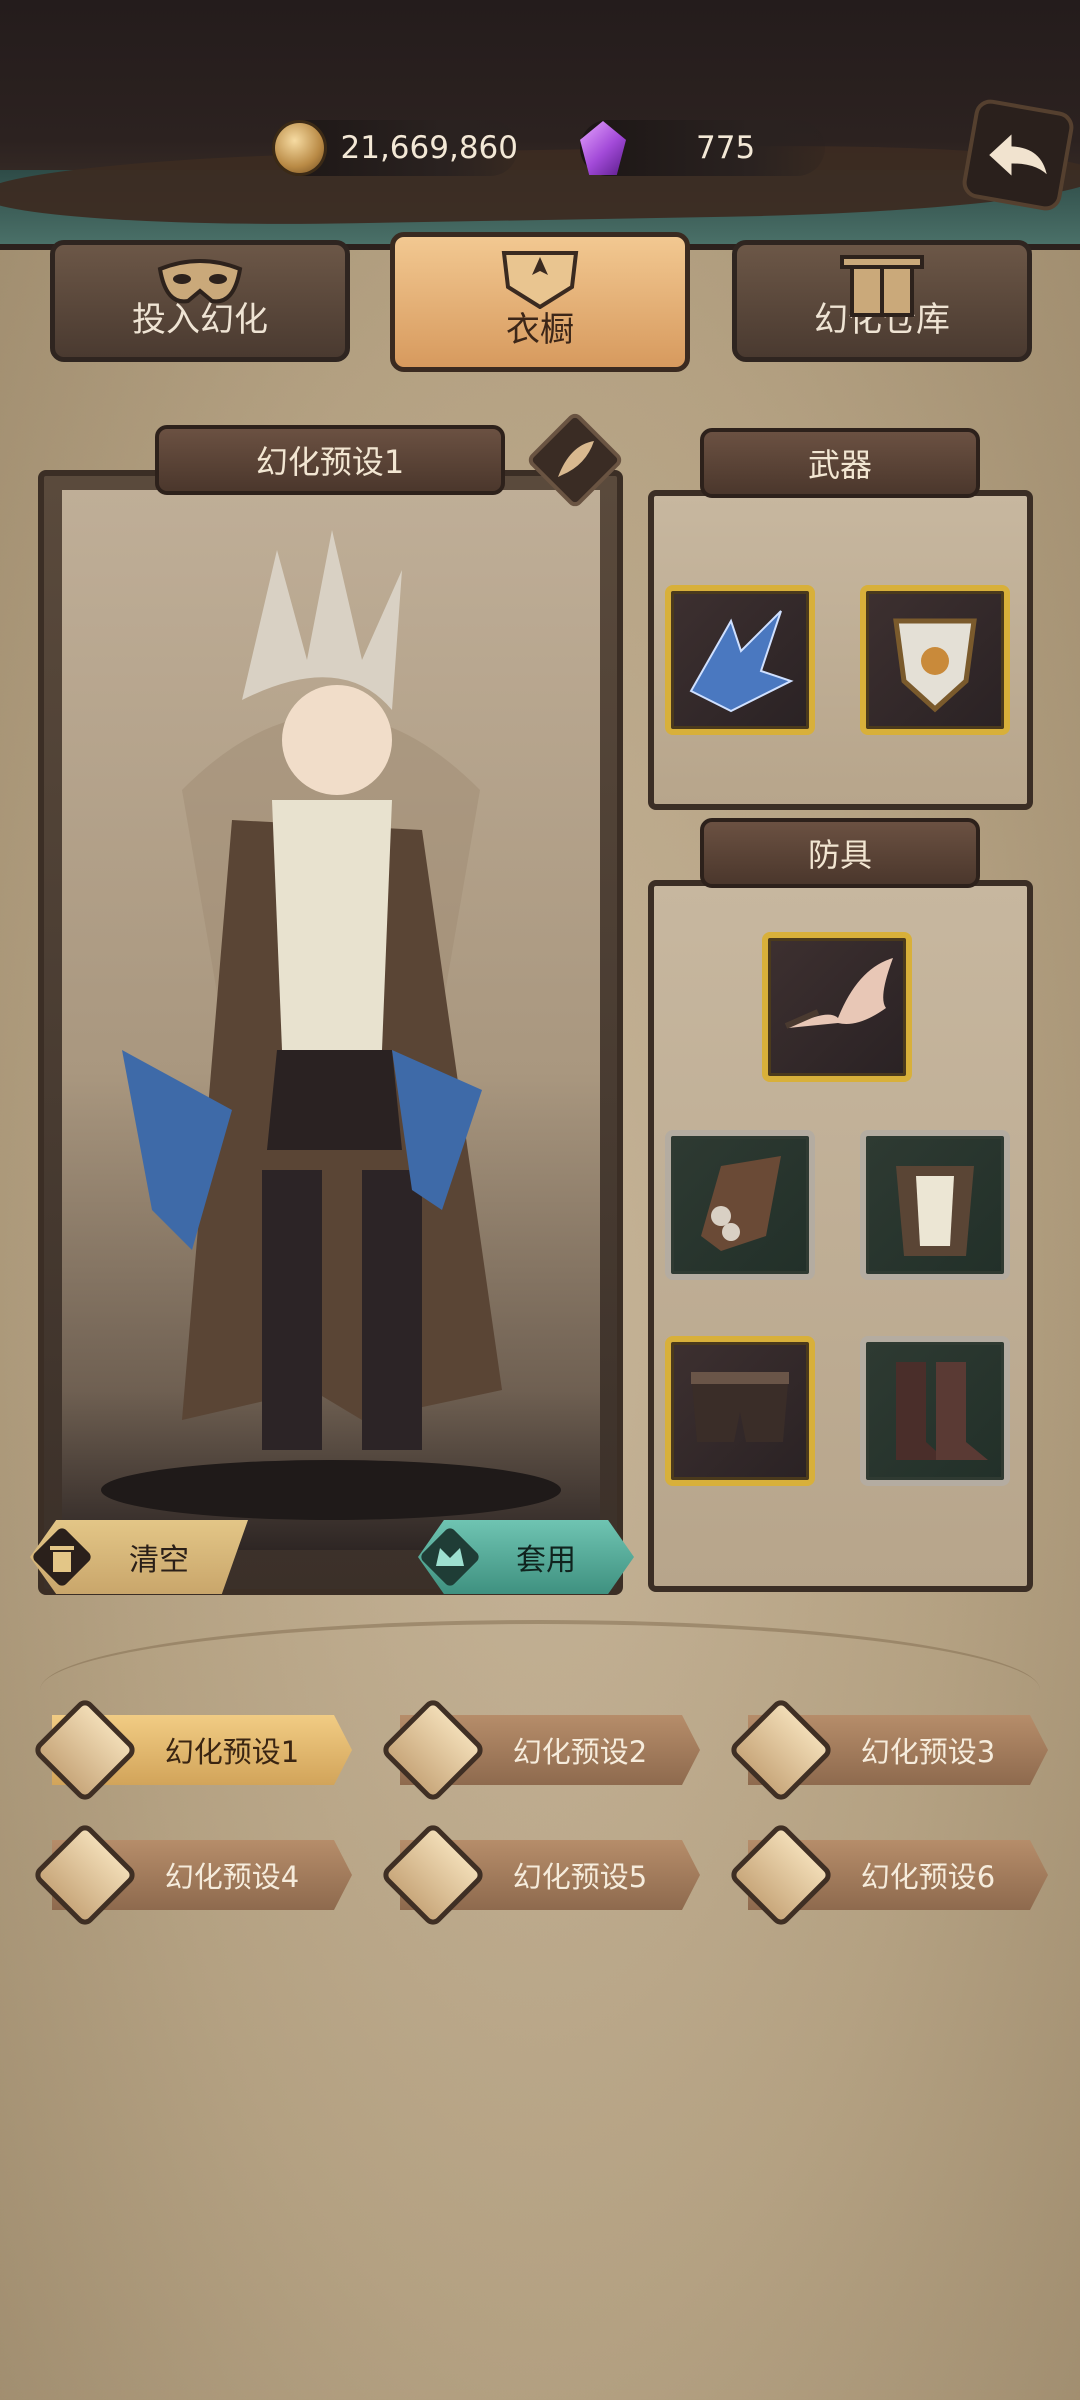 The width and height of the screenshot is (1080, 2400). What do you see at coordinates (450, 1557) in the screenshot?
I see `crown-icon` at bounding box center [450, 1557].